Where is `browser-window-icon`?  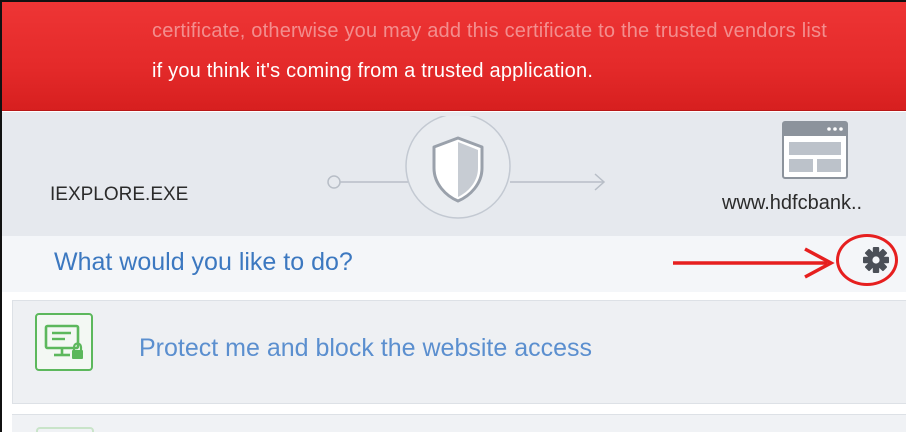
browser-window-icon is located at coordinates (815, 150).